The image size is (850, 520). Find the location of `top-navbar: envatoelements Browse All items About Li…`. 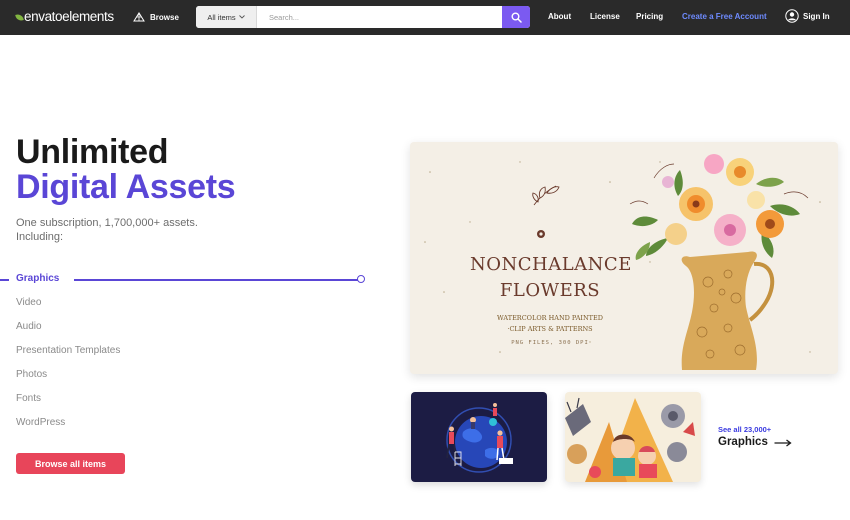

top-navbar: envatoelements Browse All items About Li… is located at coordinates (425, 17).